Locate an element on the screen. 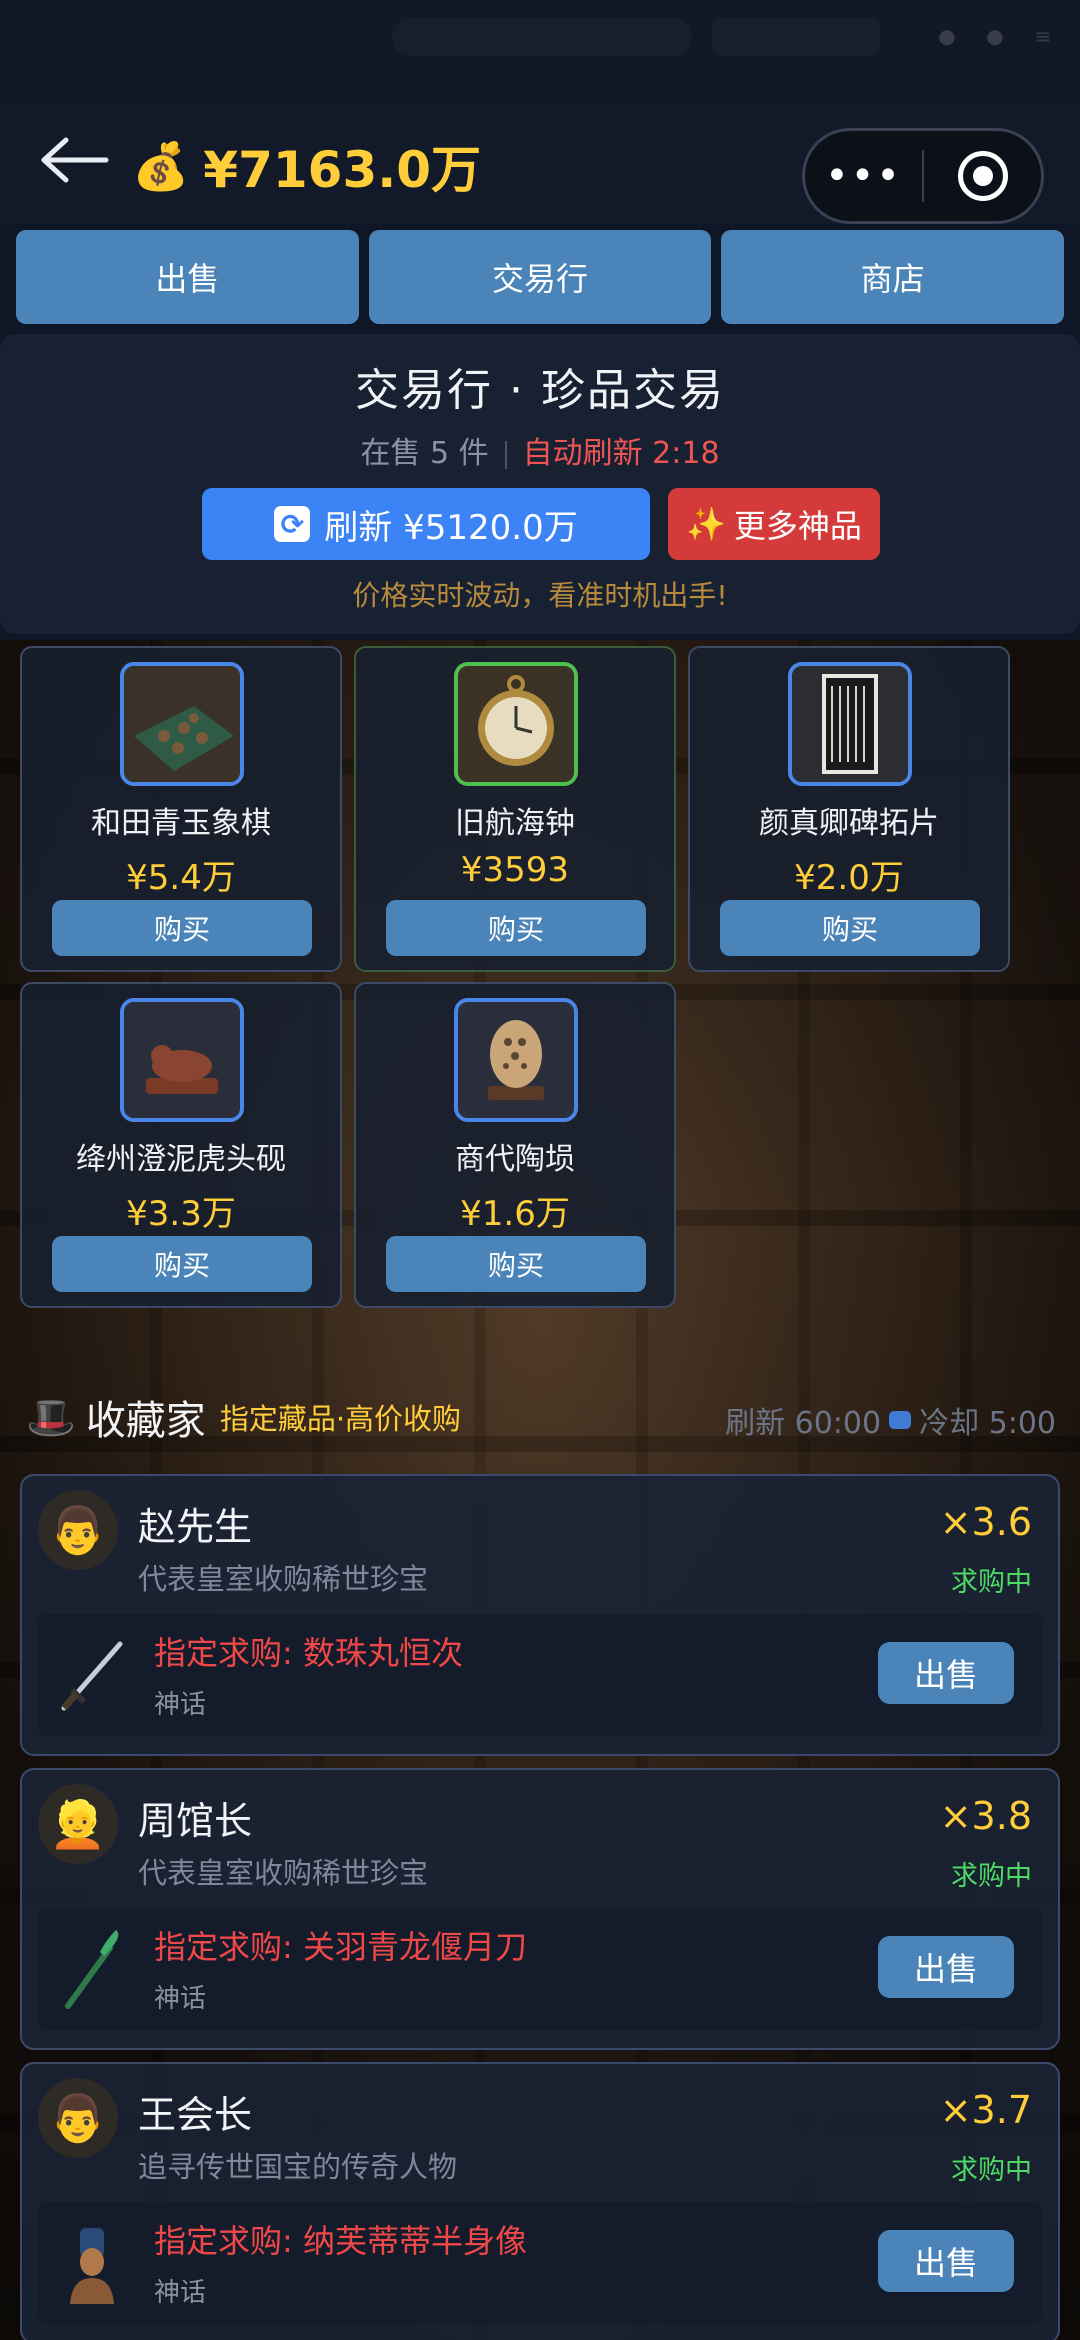 The width and height of the screenshot is (1080, 2340). menu-icon: ≡ is located at coordinates (1043, 36).